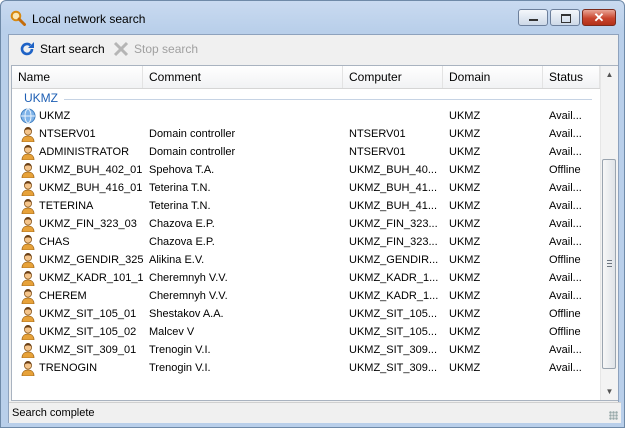 This screenshot has height=428, width=625. Describe the element at coordinates (609, 391) in the screenshot. I see `scroll-down-arrow: ▼` at that location.